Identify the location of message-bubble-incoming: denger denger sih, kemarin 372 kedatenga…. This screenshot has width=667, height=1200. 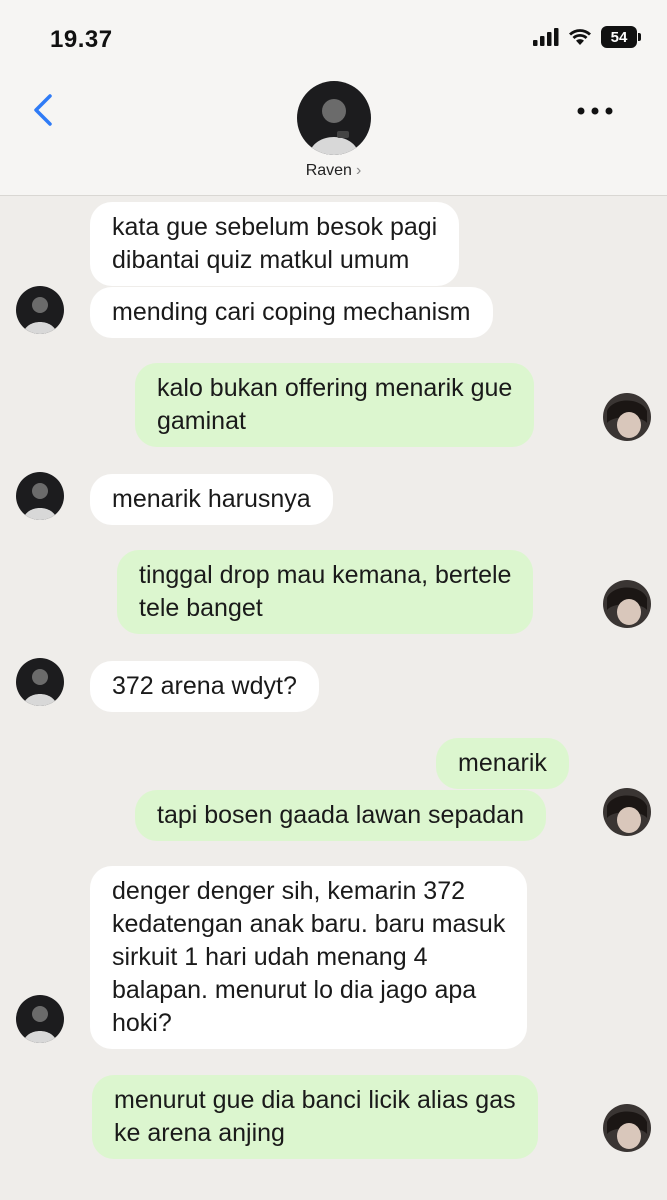
(309, 957).